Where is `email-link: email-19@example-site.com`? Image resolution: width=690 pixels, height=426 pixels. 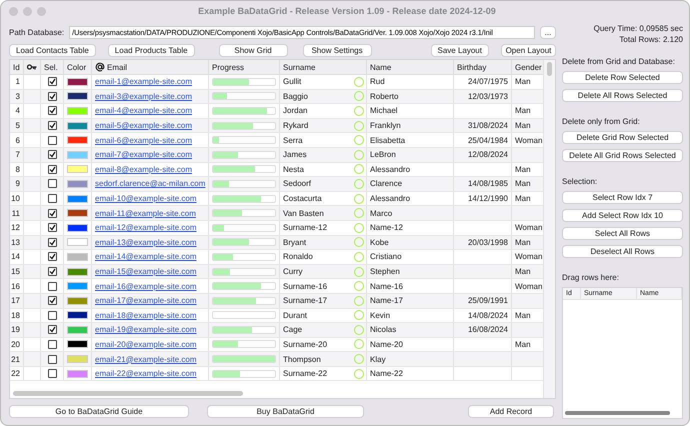
email-link: email-19@example-site.com is located at coordinates (145, 329).